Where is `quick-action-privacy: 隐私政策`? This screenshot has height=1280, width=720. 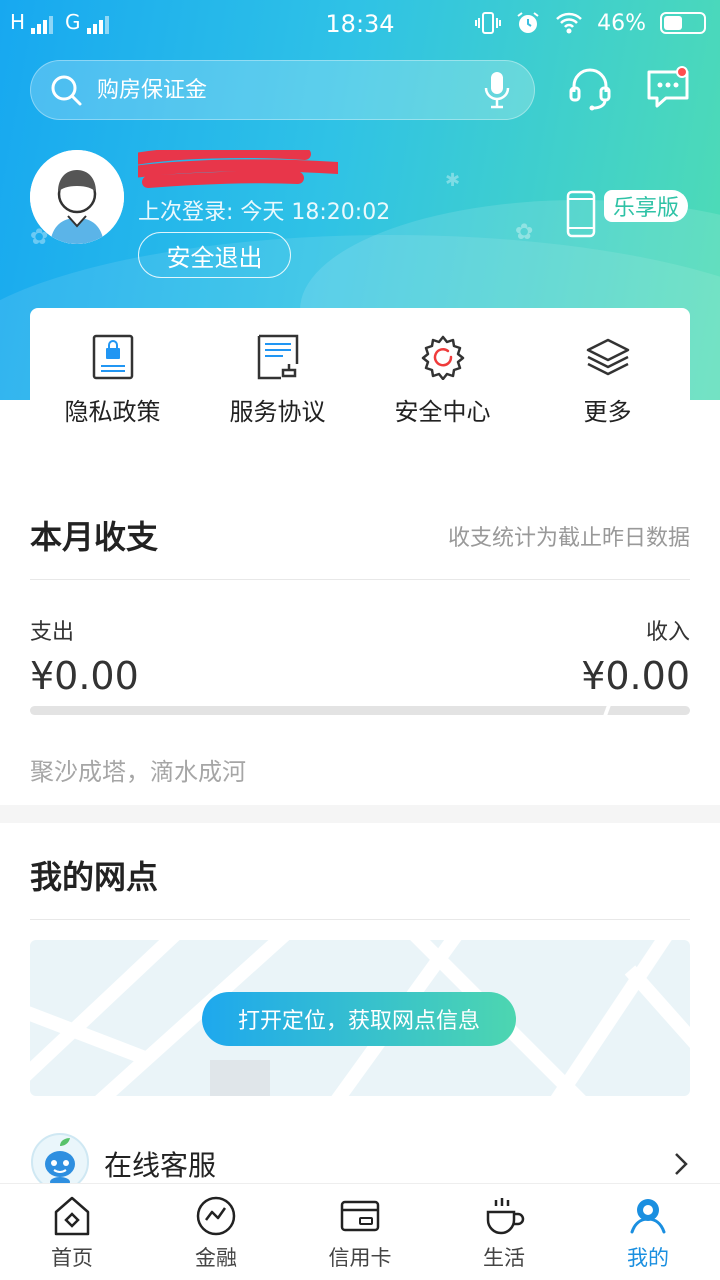
quick-action-privacy: 隐私政策 is located at coordinates (112, 375).